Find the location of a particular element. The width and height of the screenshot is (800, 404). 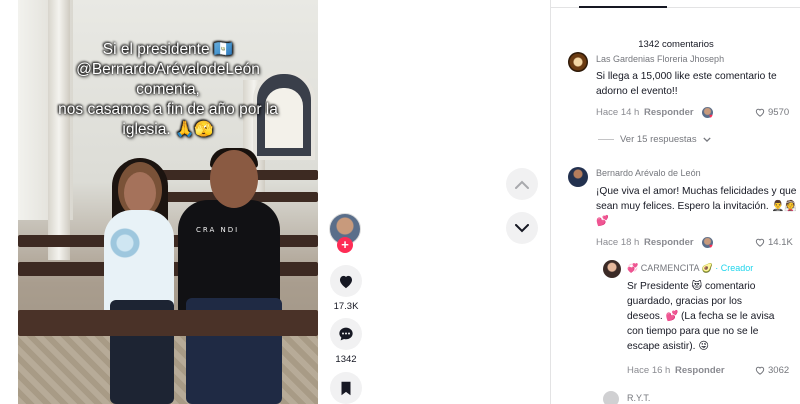

reply-text-line: guardado, gracias por los is located at coordinates (684, 301).